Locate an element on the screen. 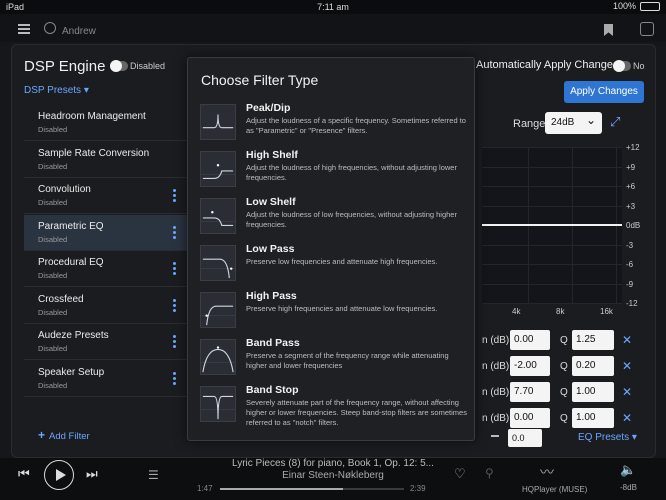  eq-graph is located at coordinates (552, 225).